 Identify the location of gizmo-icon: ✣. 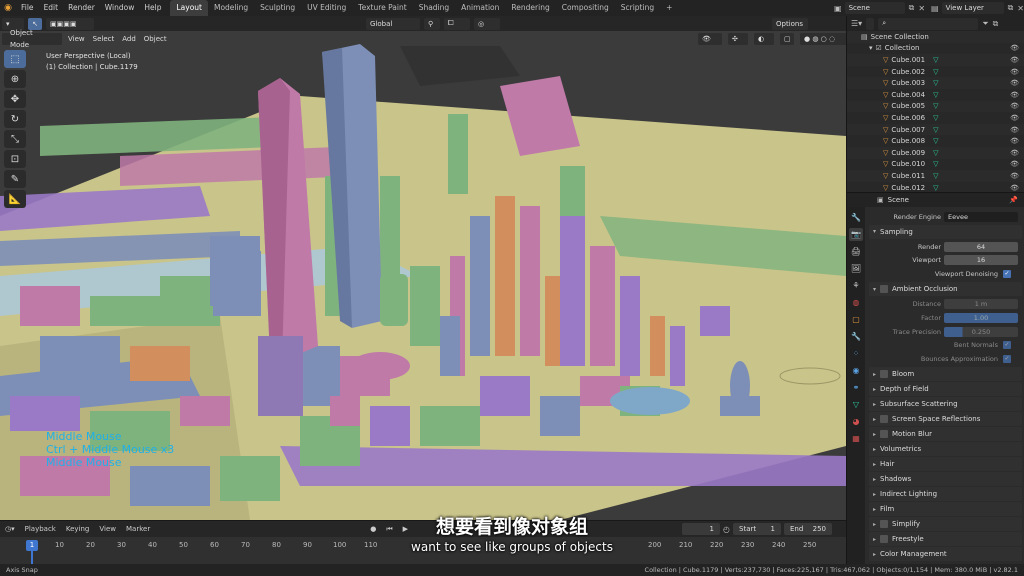
(738, 39).